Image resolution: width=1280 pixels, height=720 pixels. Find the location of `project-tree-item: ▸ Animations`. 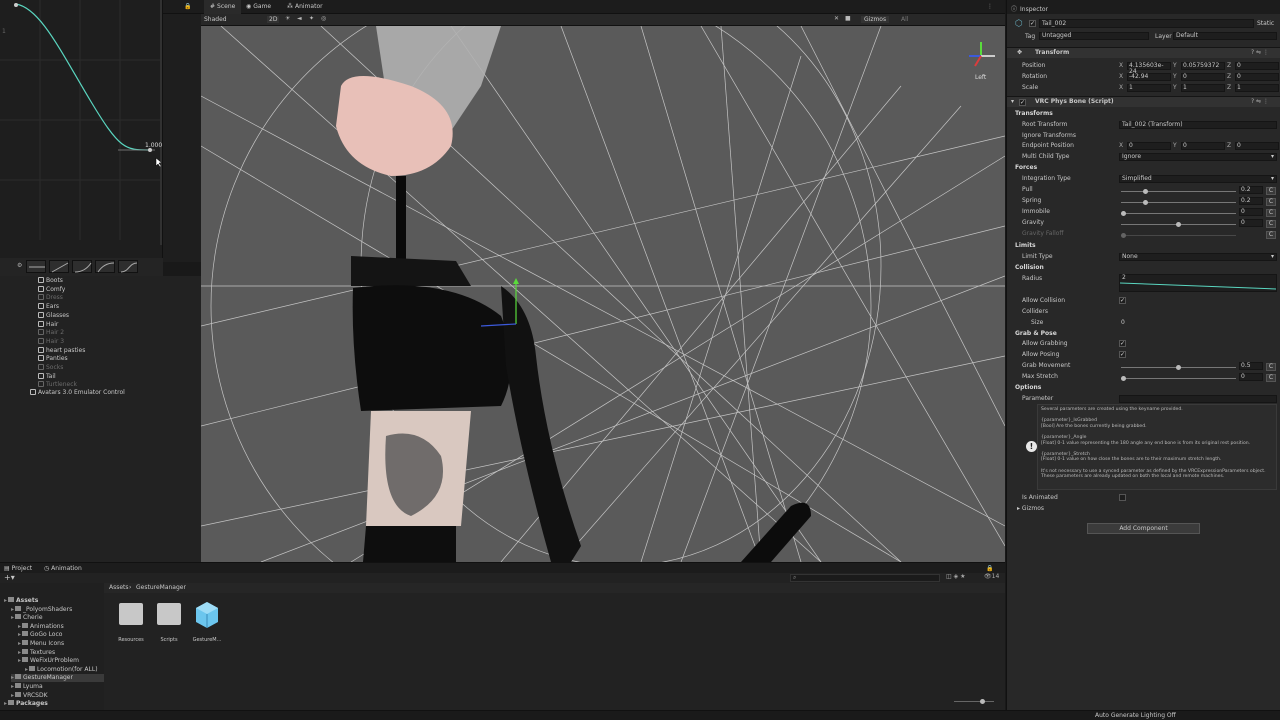

project-tree-item: ▸ Animations is located at coordinates (41, 626).